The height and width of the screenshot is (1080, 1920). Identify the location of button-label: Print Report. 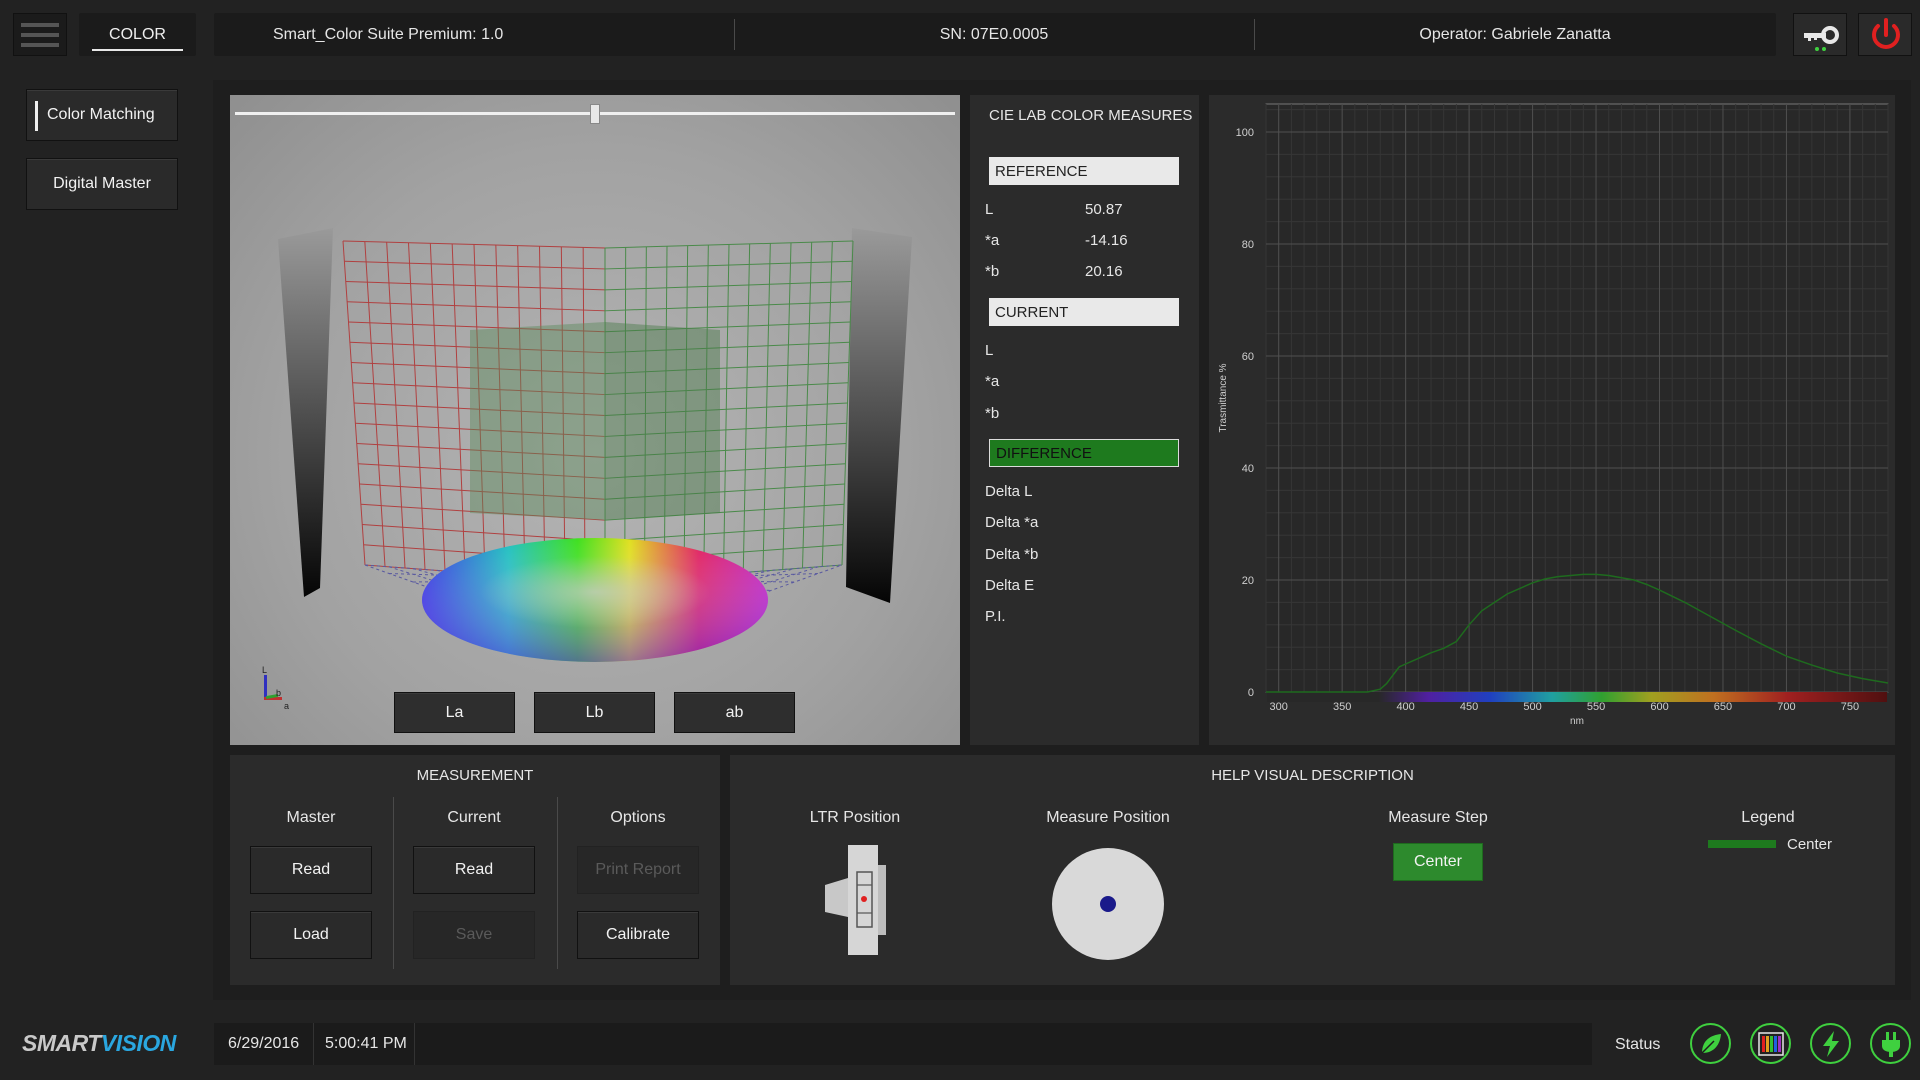
(638, 869).